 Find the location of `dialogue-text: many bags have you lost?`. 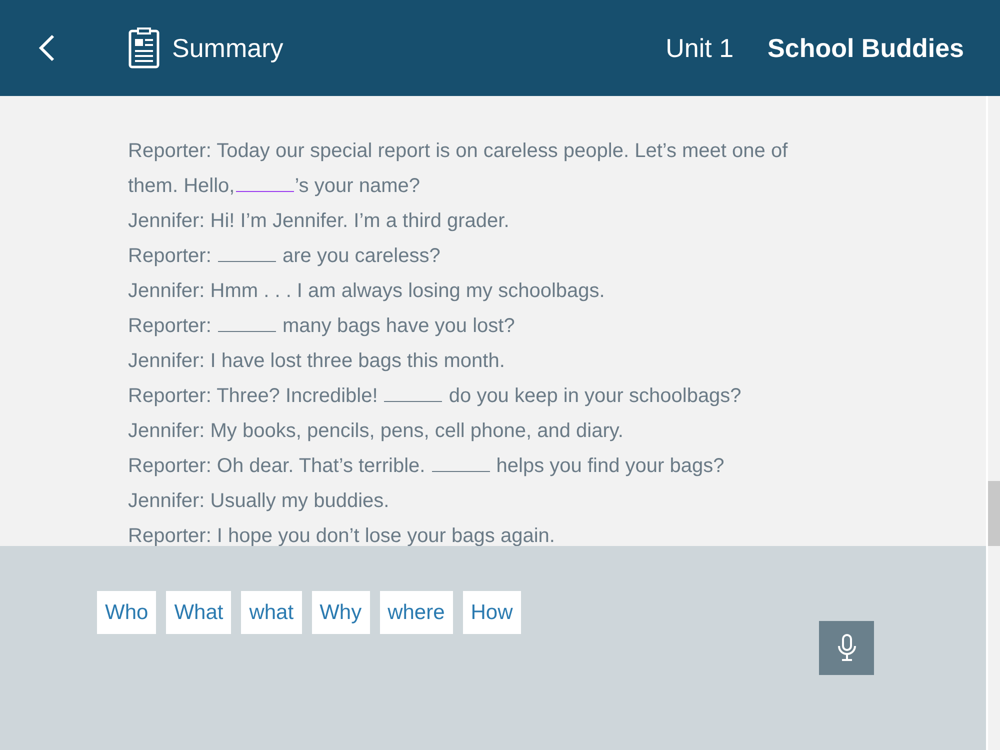

dialogue-text: many bags have you lost? is located at coordinates (398, 326).